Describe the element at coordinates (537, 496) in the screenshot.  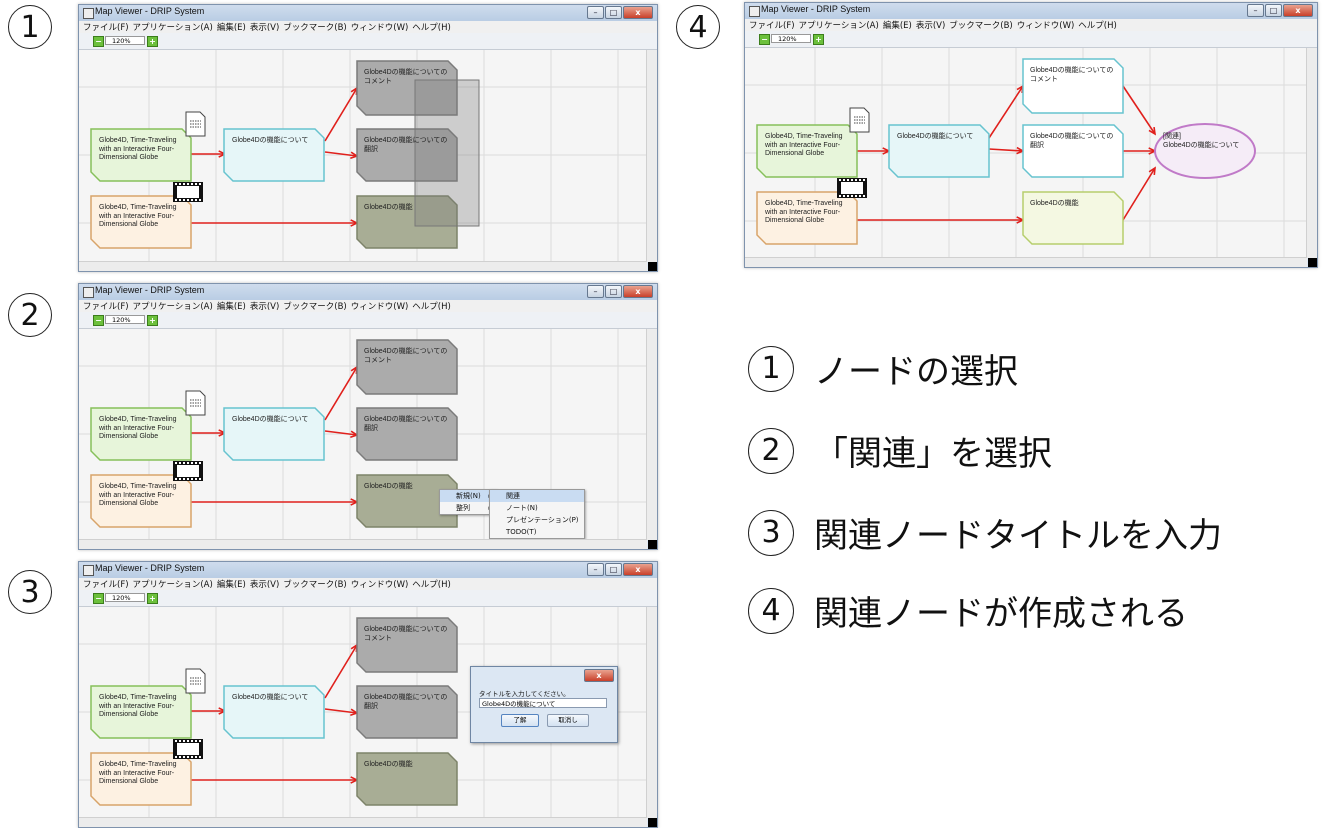
I see `submenu-item-0: 関連` at that location.